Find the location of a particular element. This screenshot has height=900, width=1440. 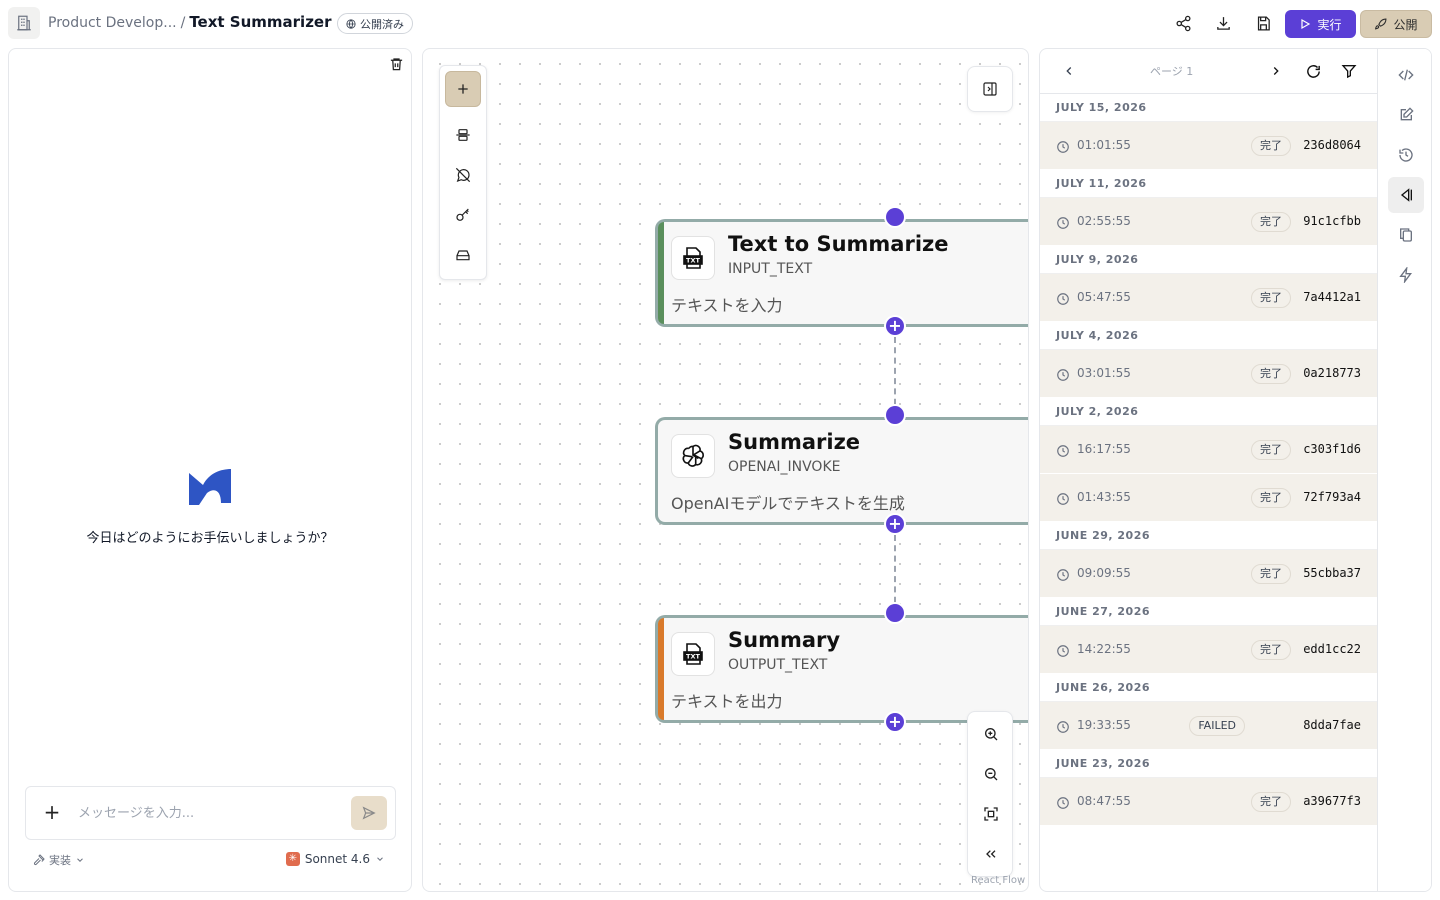

history-icon is located at coordinates (1406, 155).